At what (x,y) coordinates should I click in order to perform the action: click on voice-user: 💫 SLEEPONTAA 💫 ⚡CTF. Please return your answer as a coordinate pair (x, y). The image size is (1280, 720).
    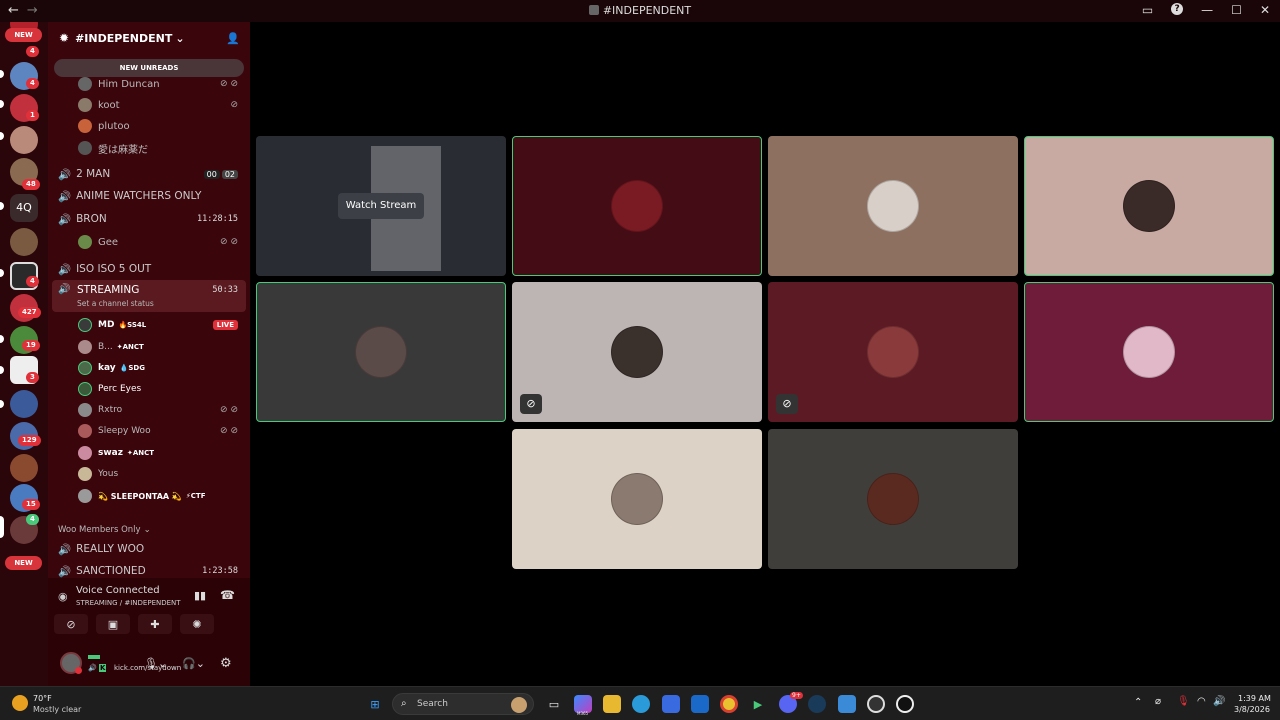
    Looking at the image, I should click on (149, 496).